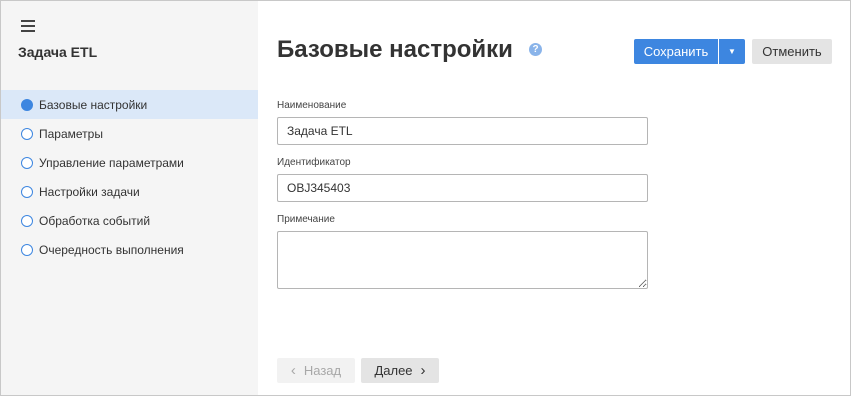  Describe the element at coordinates (535, 49) in the screenshot. I see `question-circle-icon: ?` at that location.